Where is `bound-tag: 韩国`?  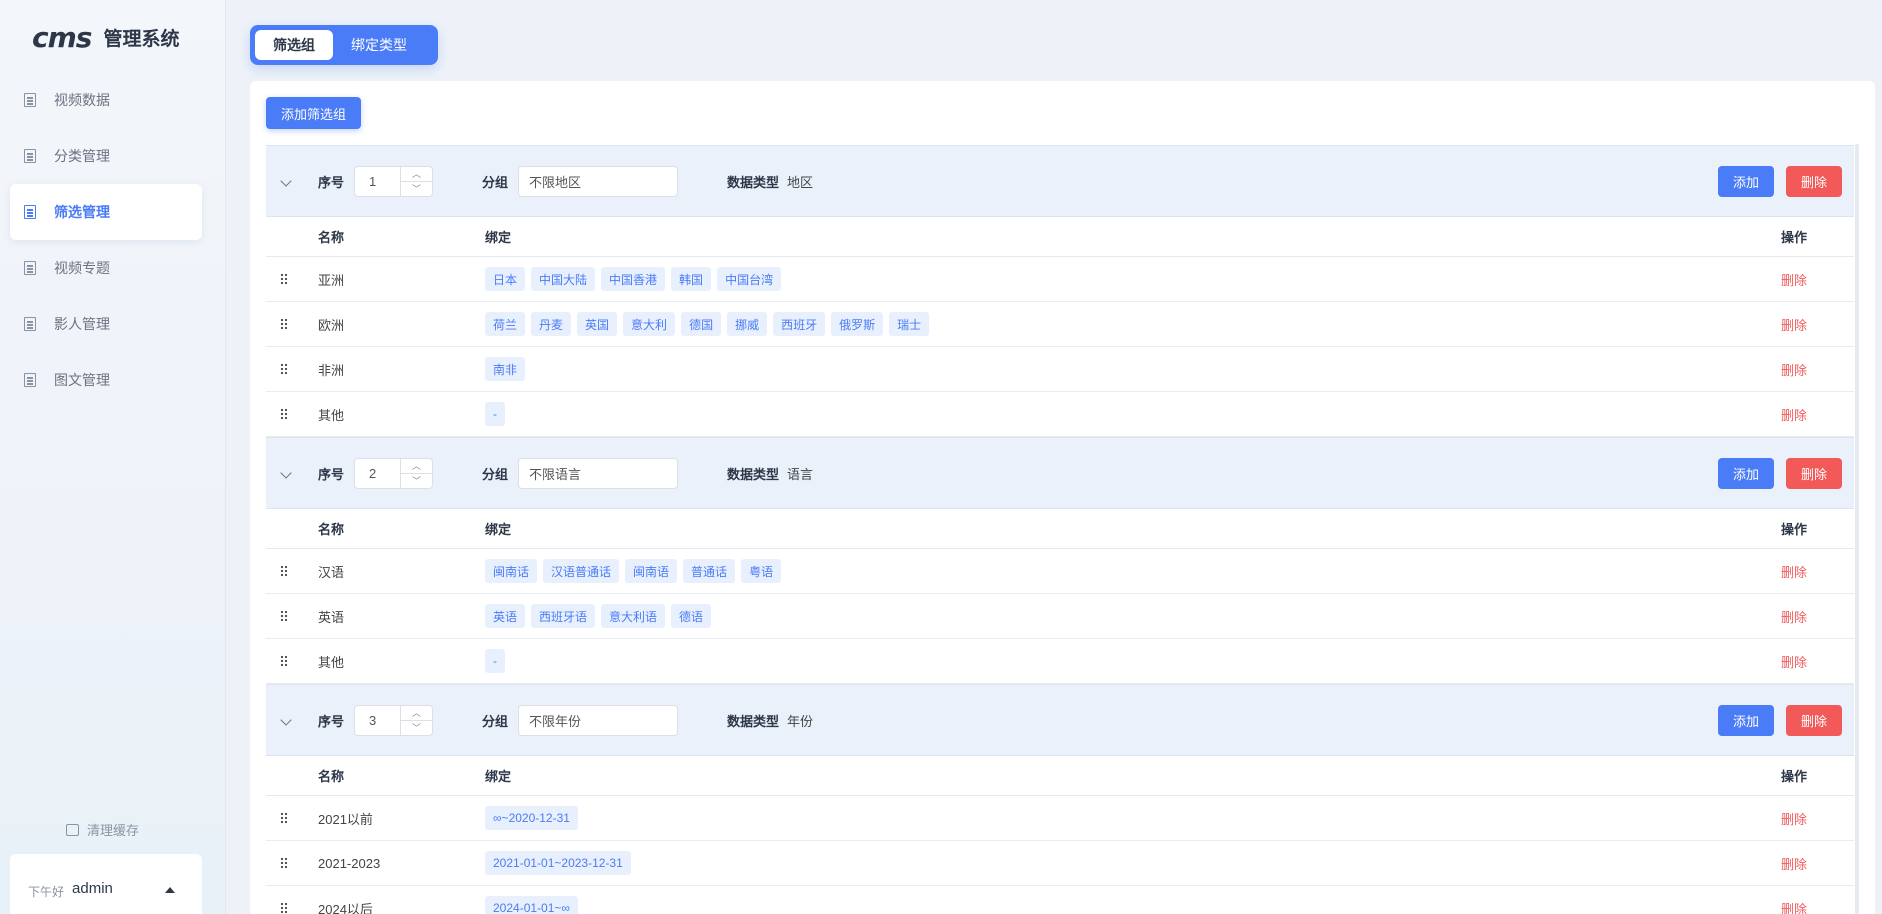
bound-tag: 韩国 is located at coordinates (691, 279).